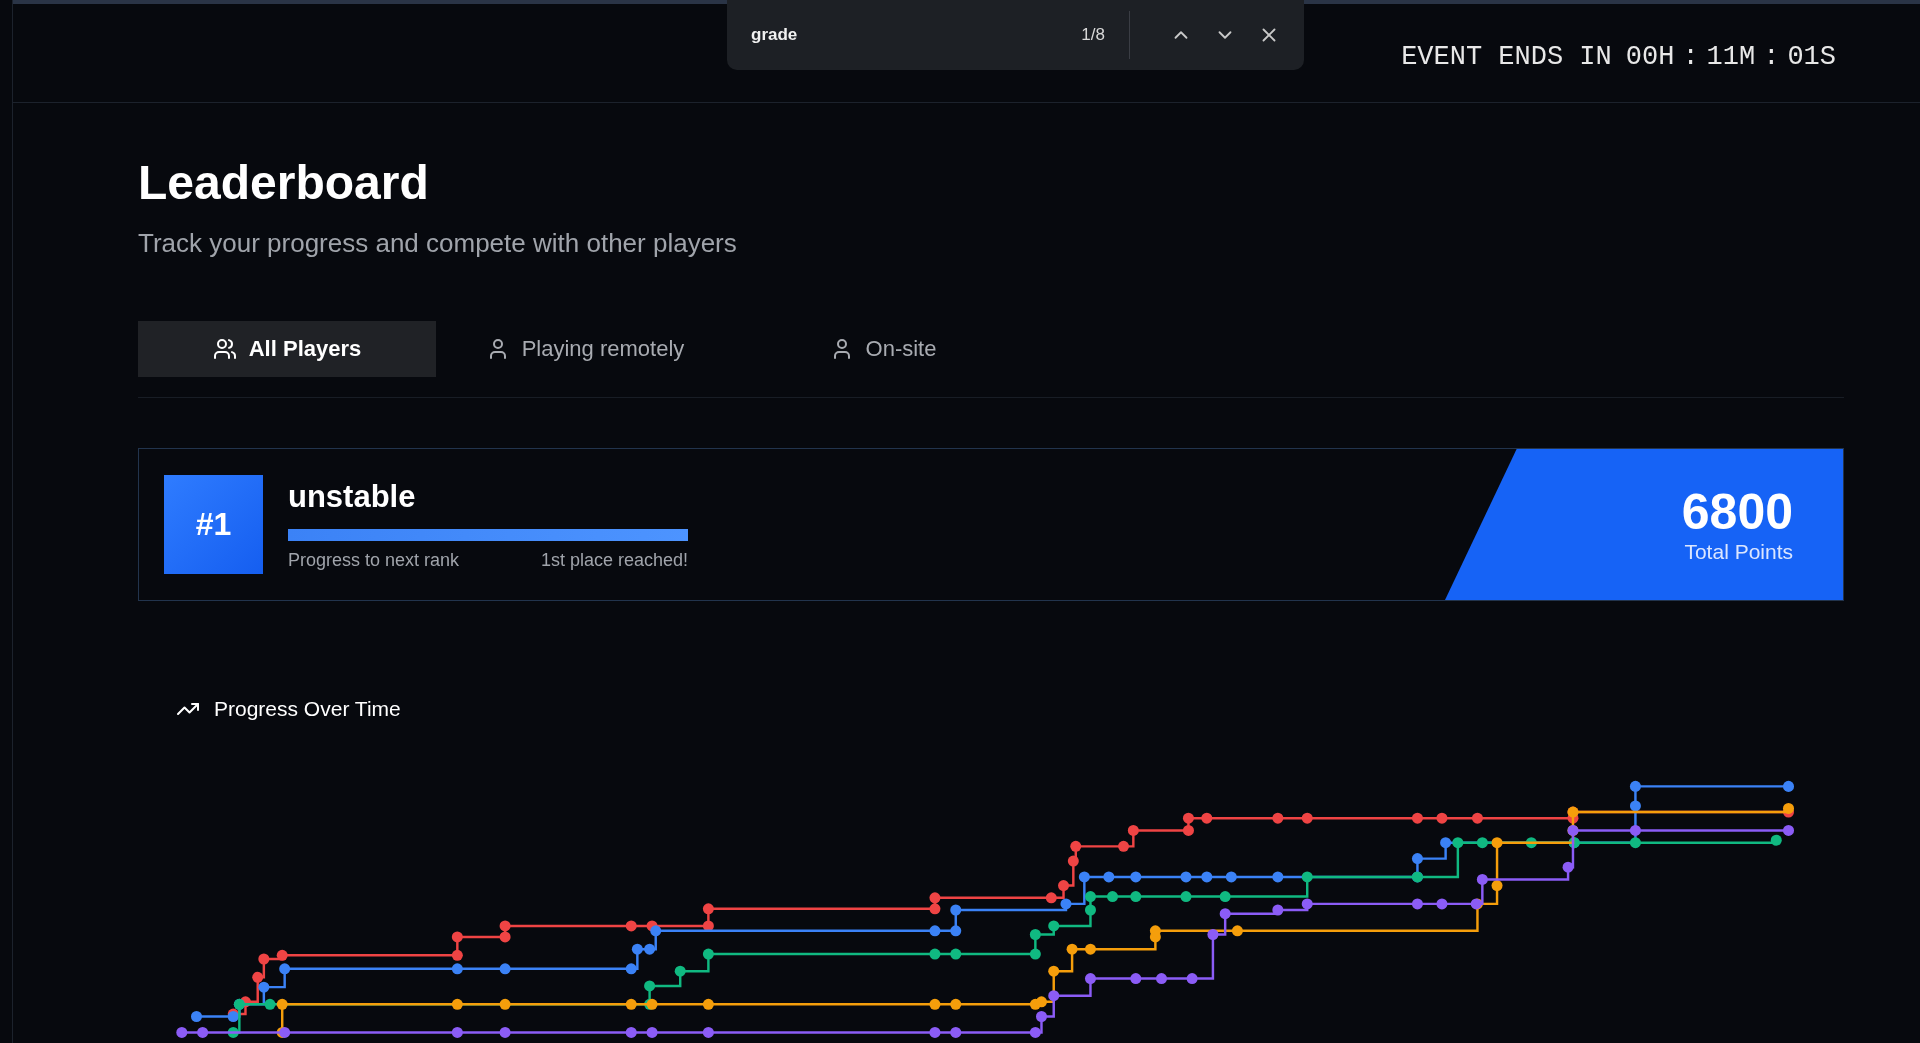 This screenshot has width=1920, height=1043. I want to click on timer-value: 00H, so click(1650, 57).